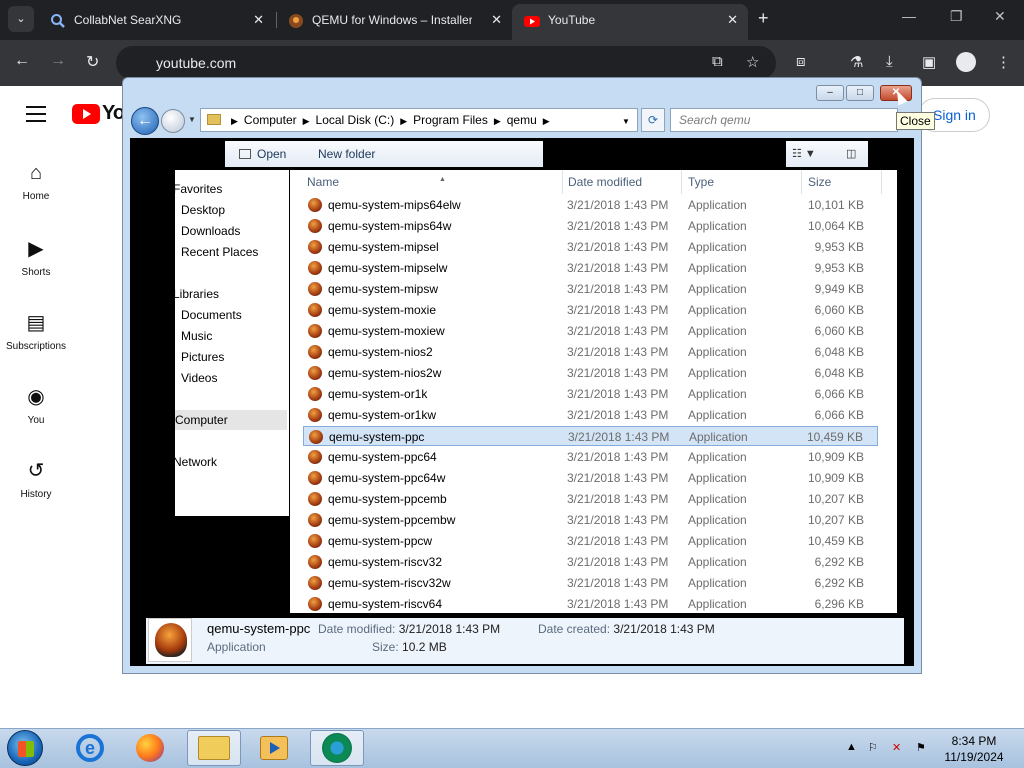 This screenshot has height=768, width=1024. What do you see at coordinates (58, 61) in the screenshot?
I see `forward-arrow-icon: →` at bounding box center [58, 61].